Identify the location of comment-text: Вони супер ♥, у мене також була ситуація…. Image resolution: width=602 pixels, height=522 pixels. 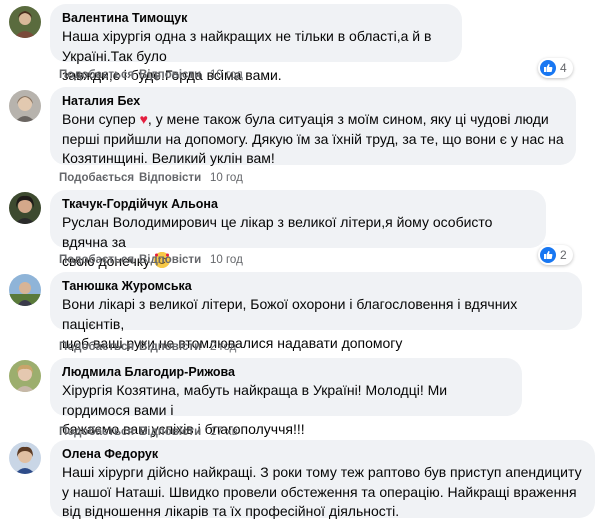
(313, 139).